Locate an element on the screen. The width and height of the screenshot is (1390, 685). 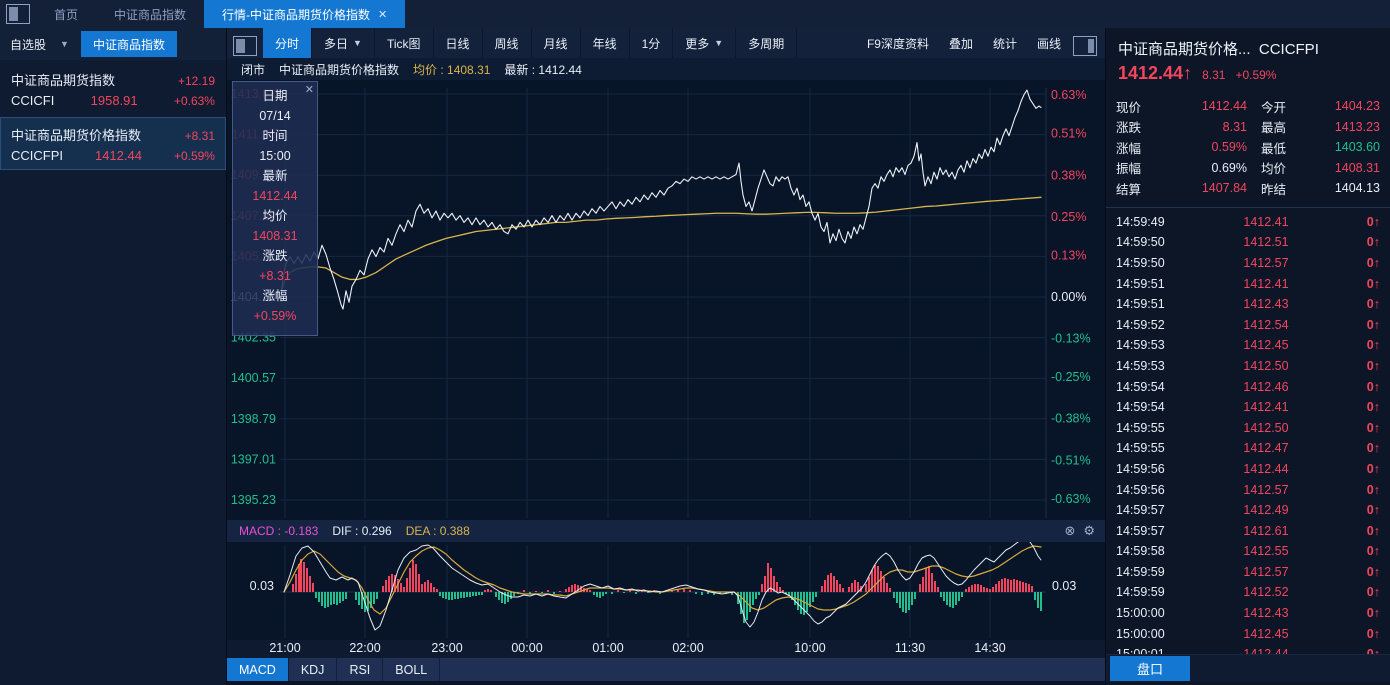
watchlist-item-row1: 中证商品期货价格指数 +8.31 is located at coordinates (113, 134).